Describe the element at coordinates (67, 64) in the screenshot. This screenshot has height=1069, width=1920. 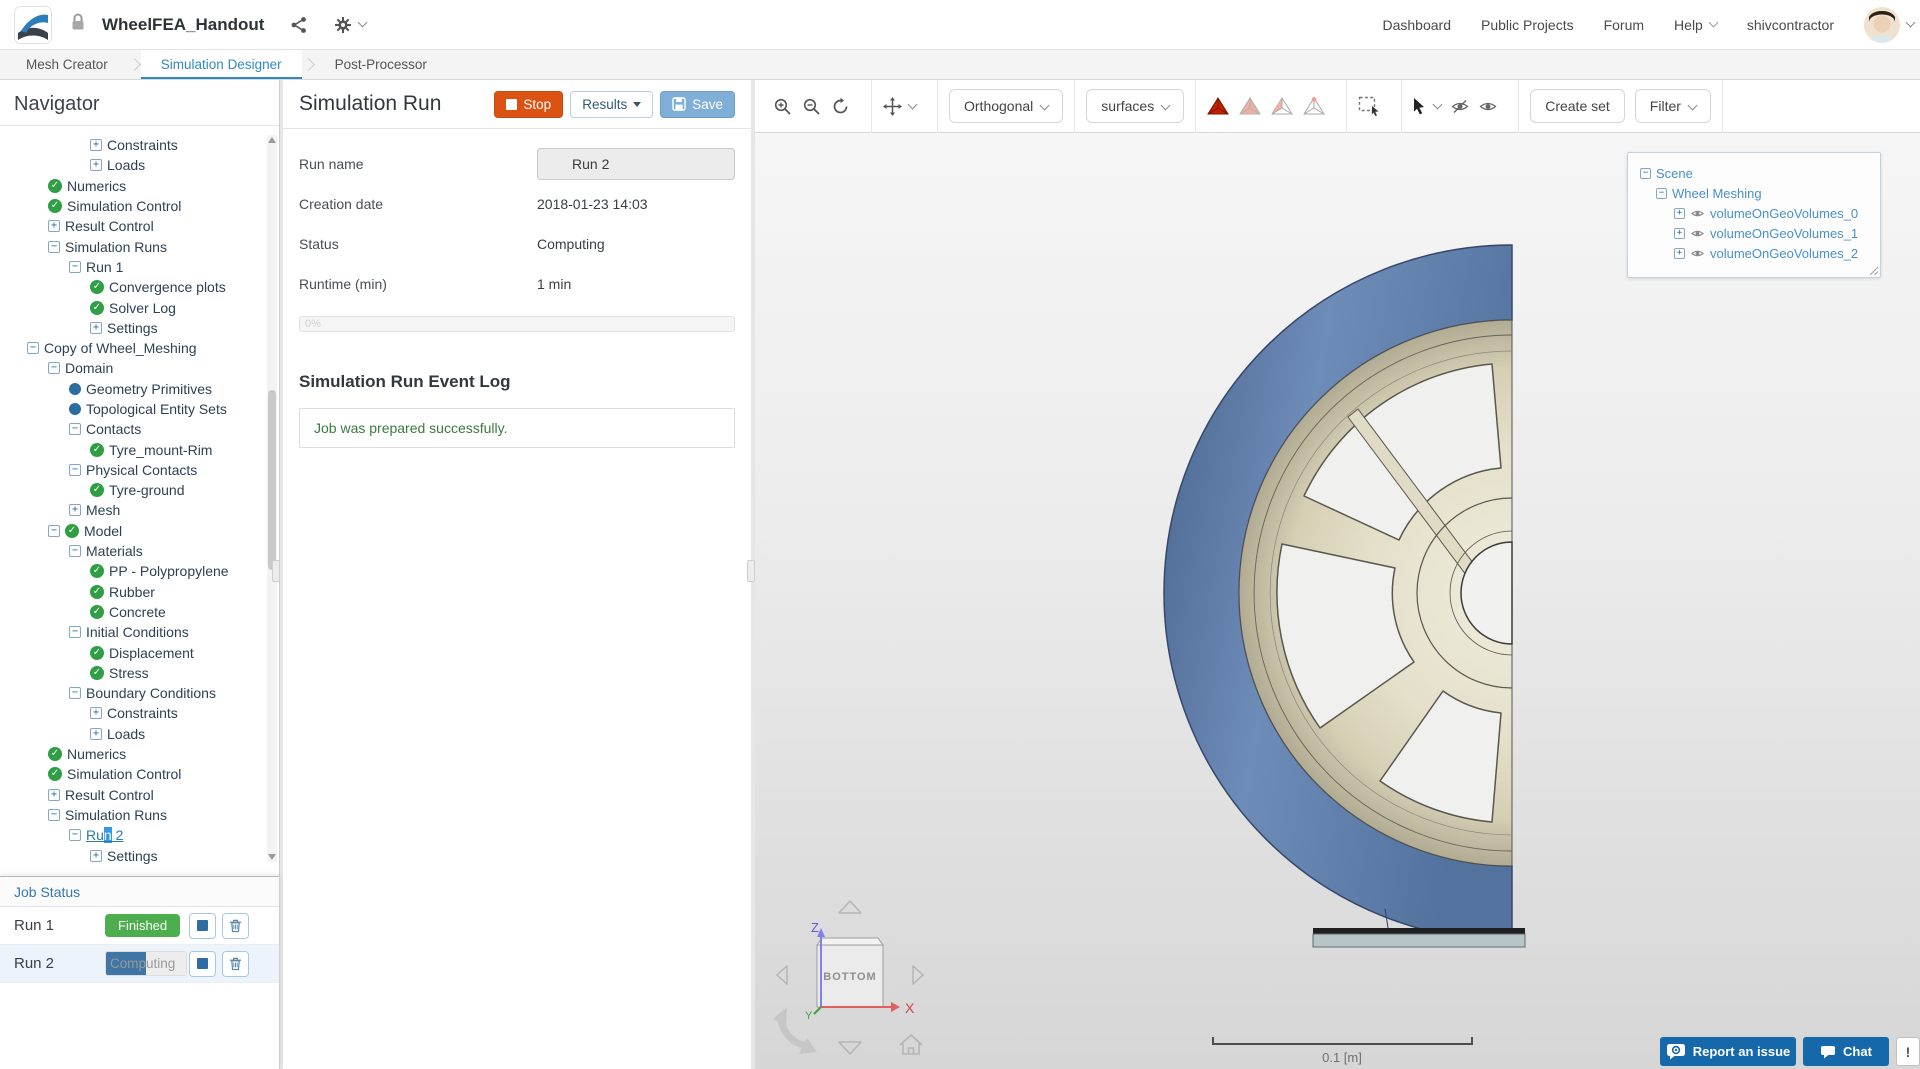
I see `tab-mesh-creator: Mesh Creator` at that location.